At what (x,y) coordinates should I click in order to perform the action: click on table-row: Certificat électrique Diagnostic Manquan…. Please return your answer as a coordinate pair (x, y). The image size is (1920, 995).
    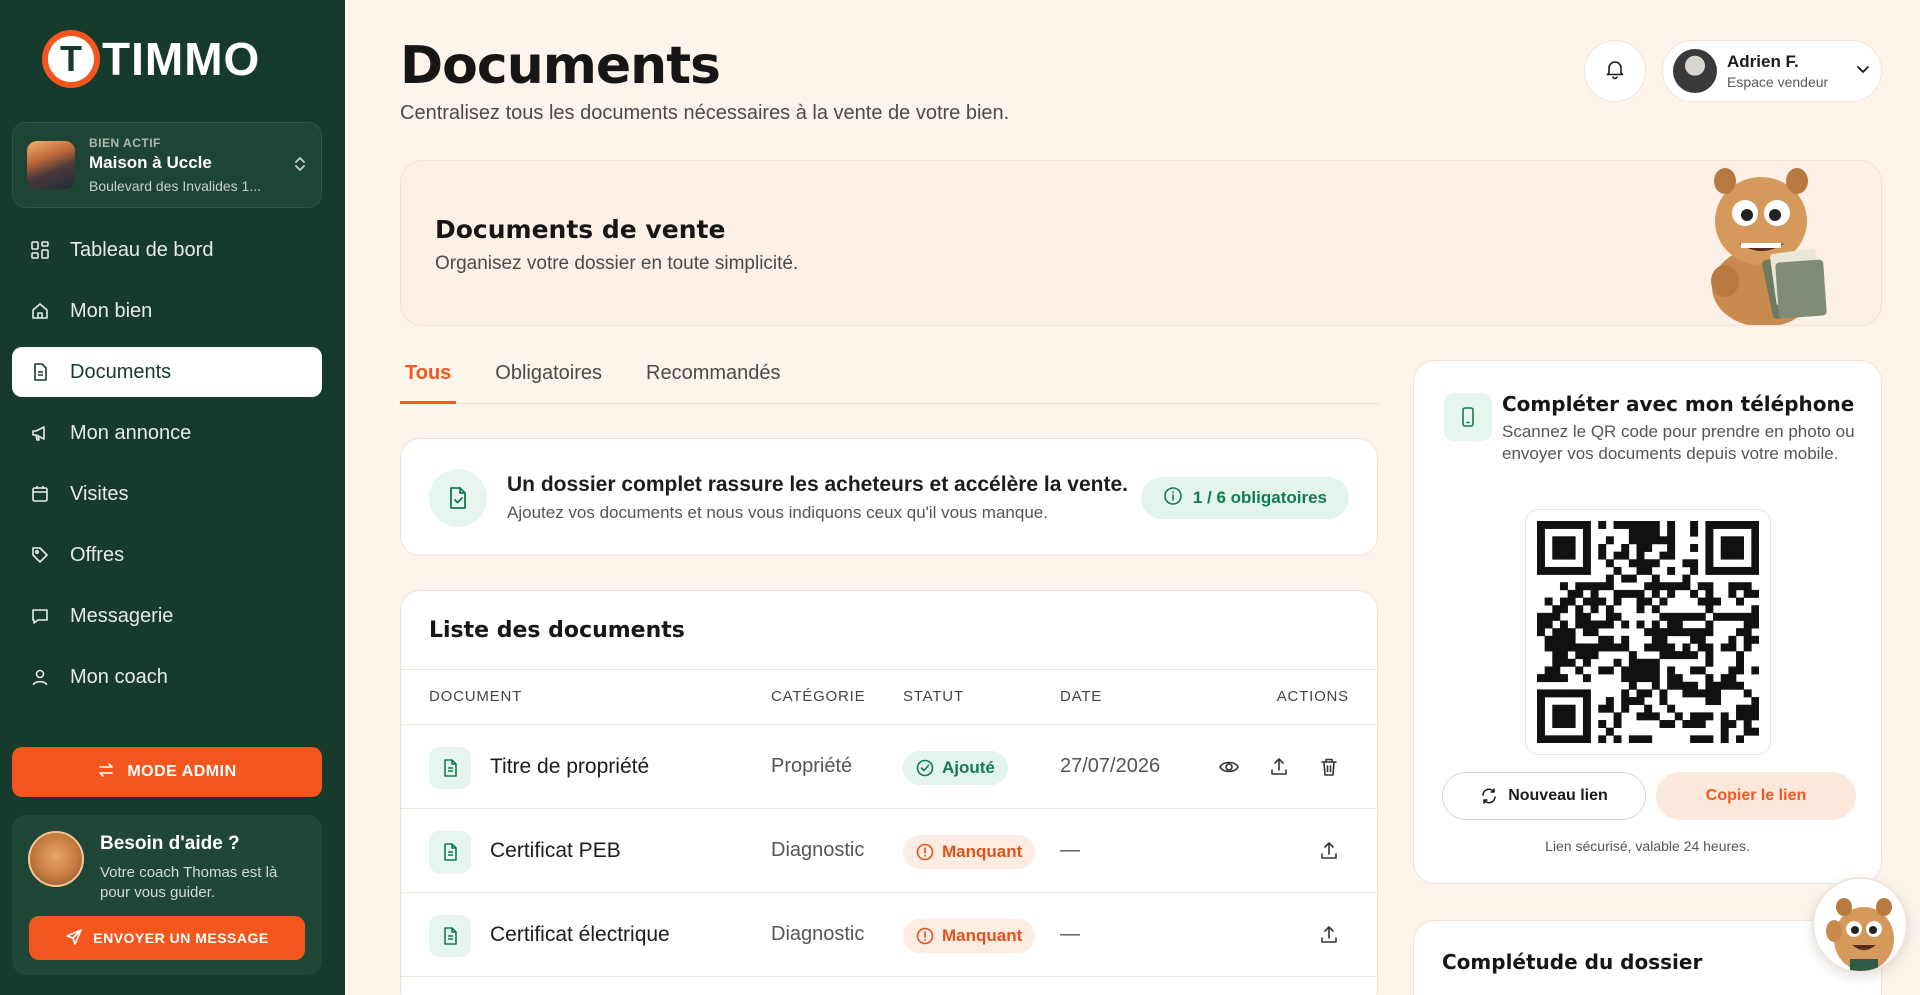
    Looking at the image, I should click on (889, 935).